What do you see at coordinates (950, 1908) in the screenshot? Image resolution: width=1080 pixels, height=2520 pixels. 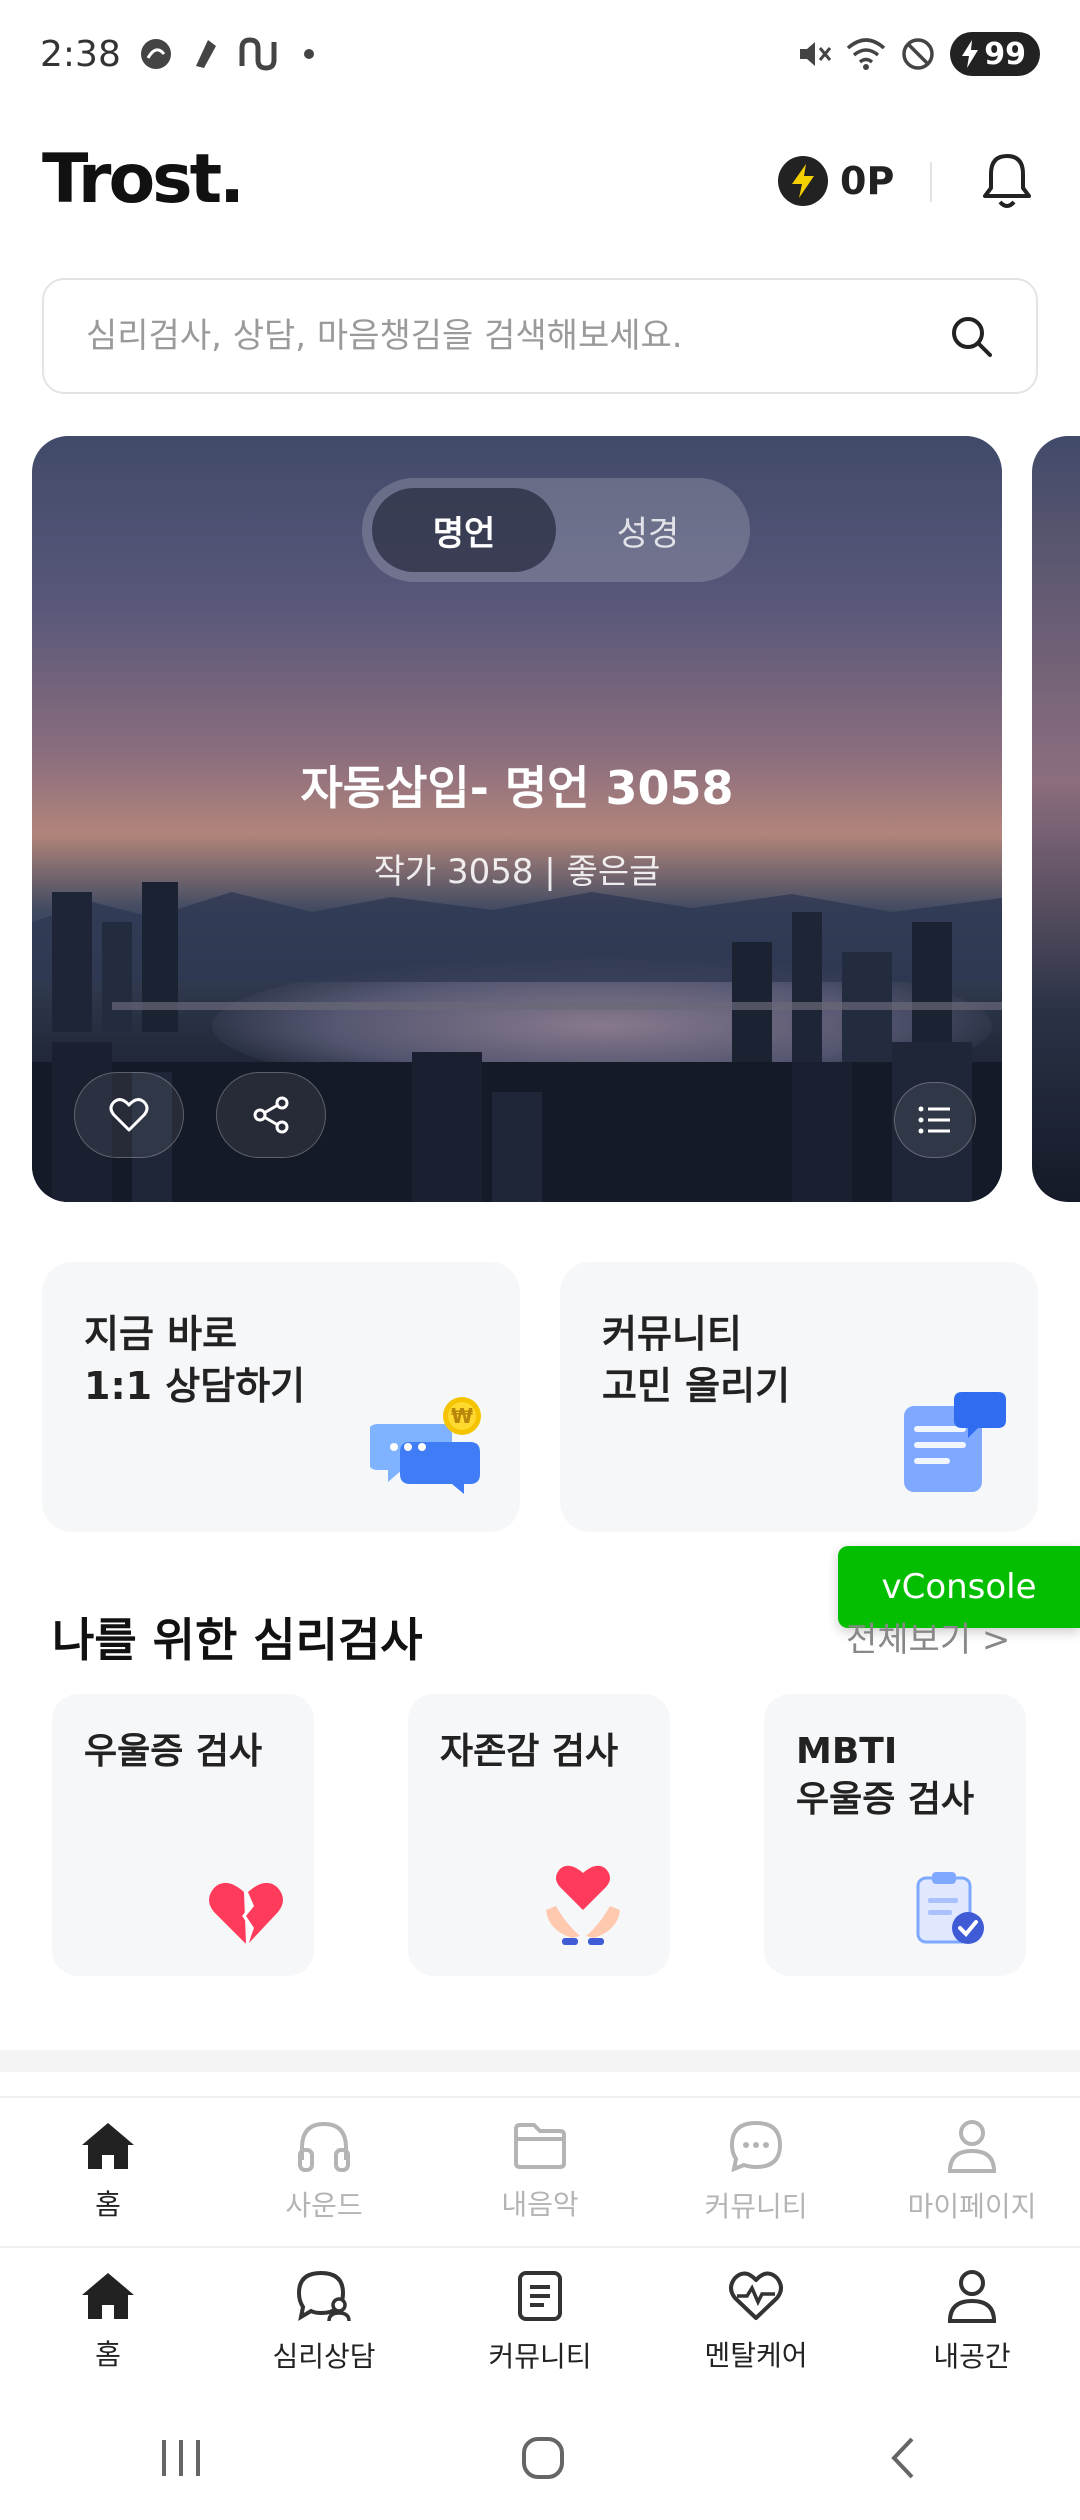 I see `clipboard-check-icon` at bounding box center [950, 1908].